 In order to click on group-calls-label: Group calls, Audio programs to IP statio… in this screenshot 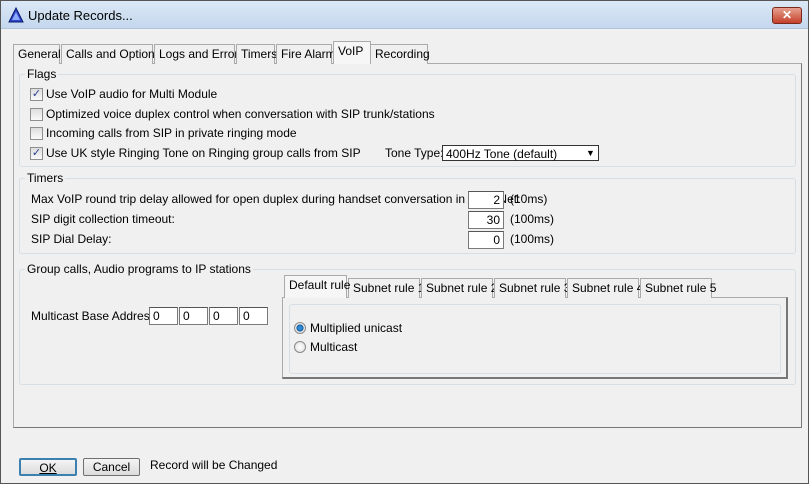, I will do `click(139, 269)`.